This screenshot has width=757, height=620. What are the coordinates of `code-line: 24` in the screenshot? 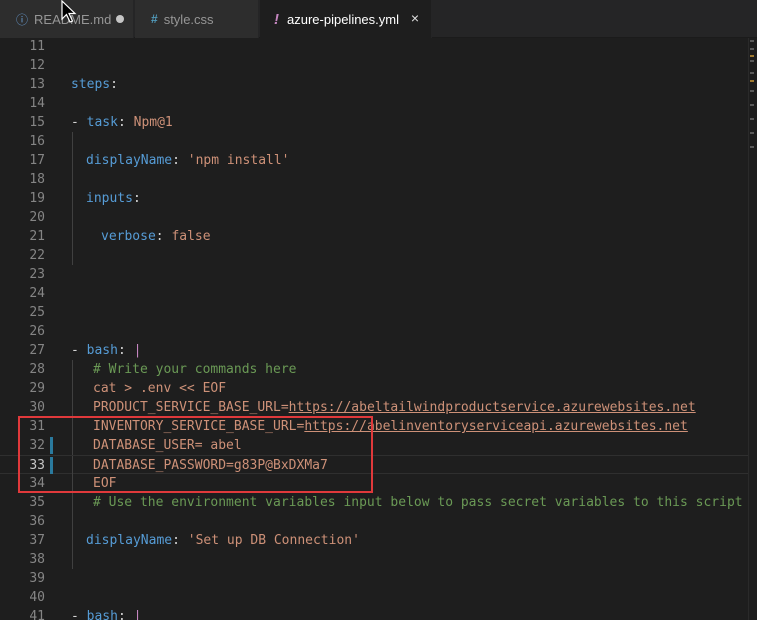 It's located at (374, 293).